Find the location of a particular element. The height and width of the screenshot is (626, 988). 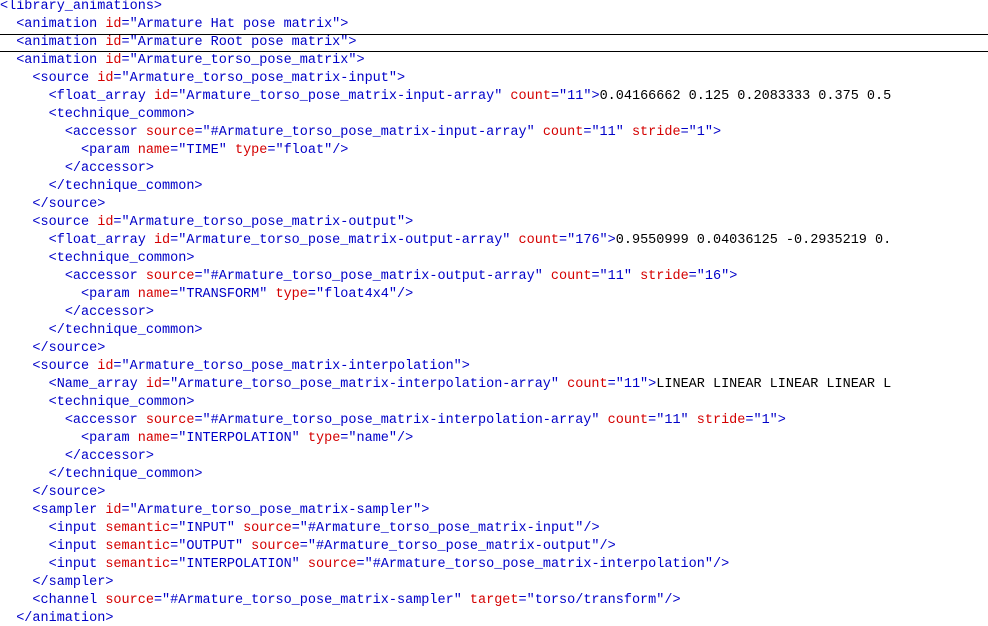

xml-tag-token: <animation is located at coordinates (61, 60).